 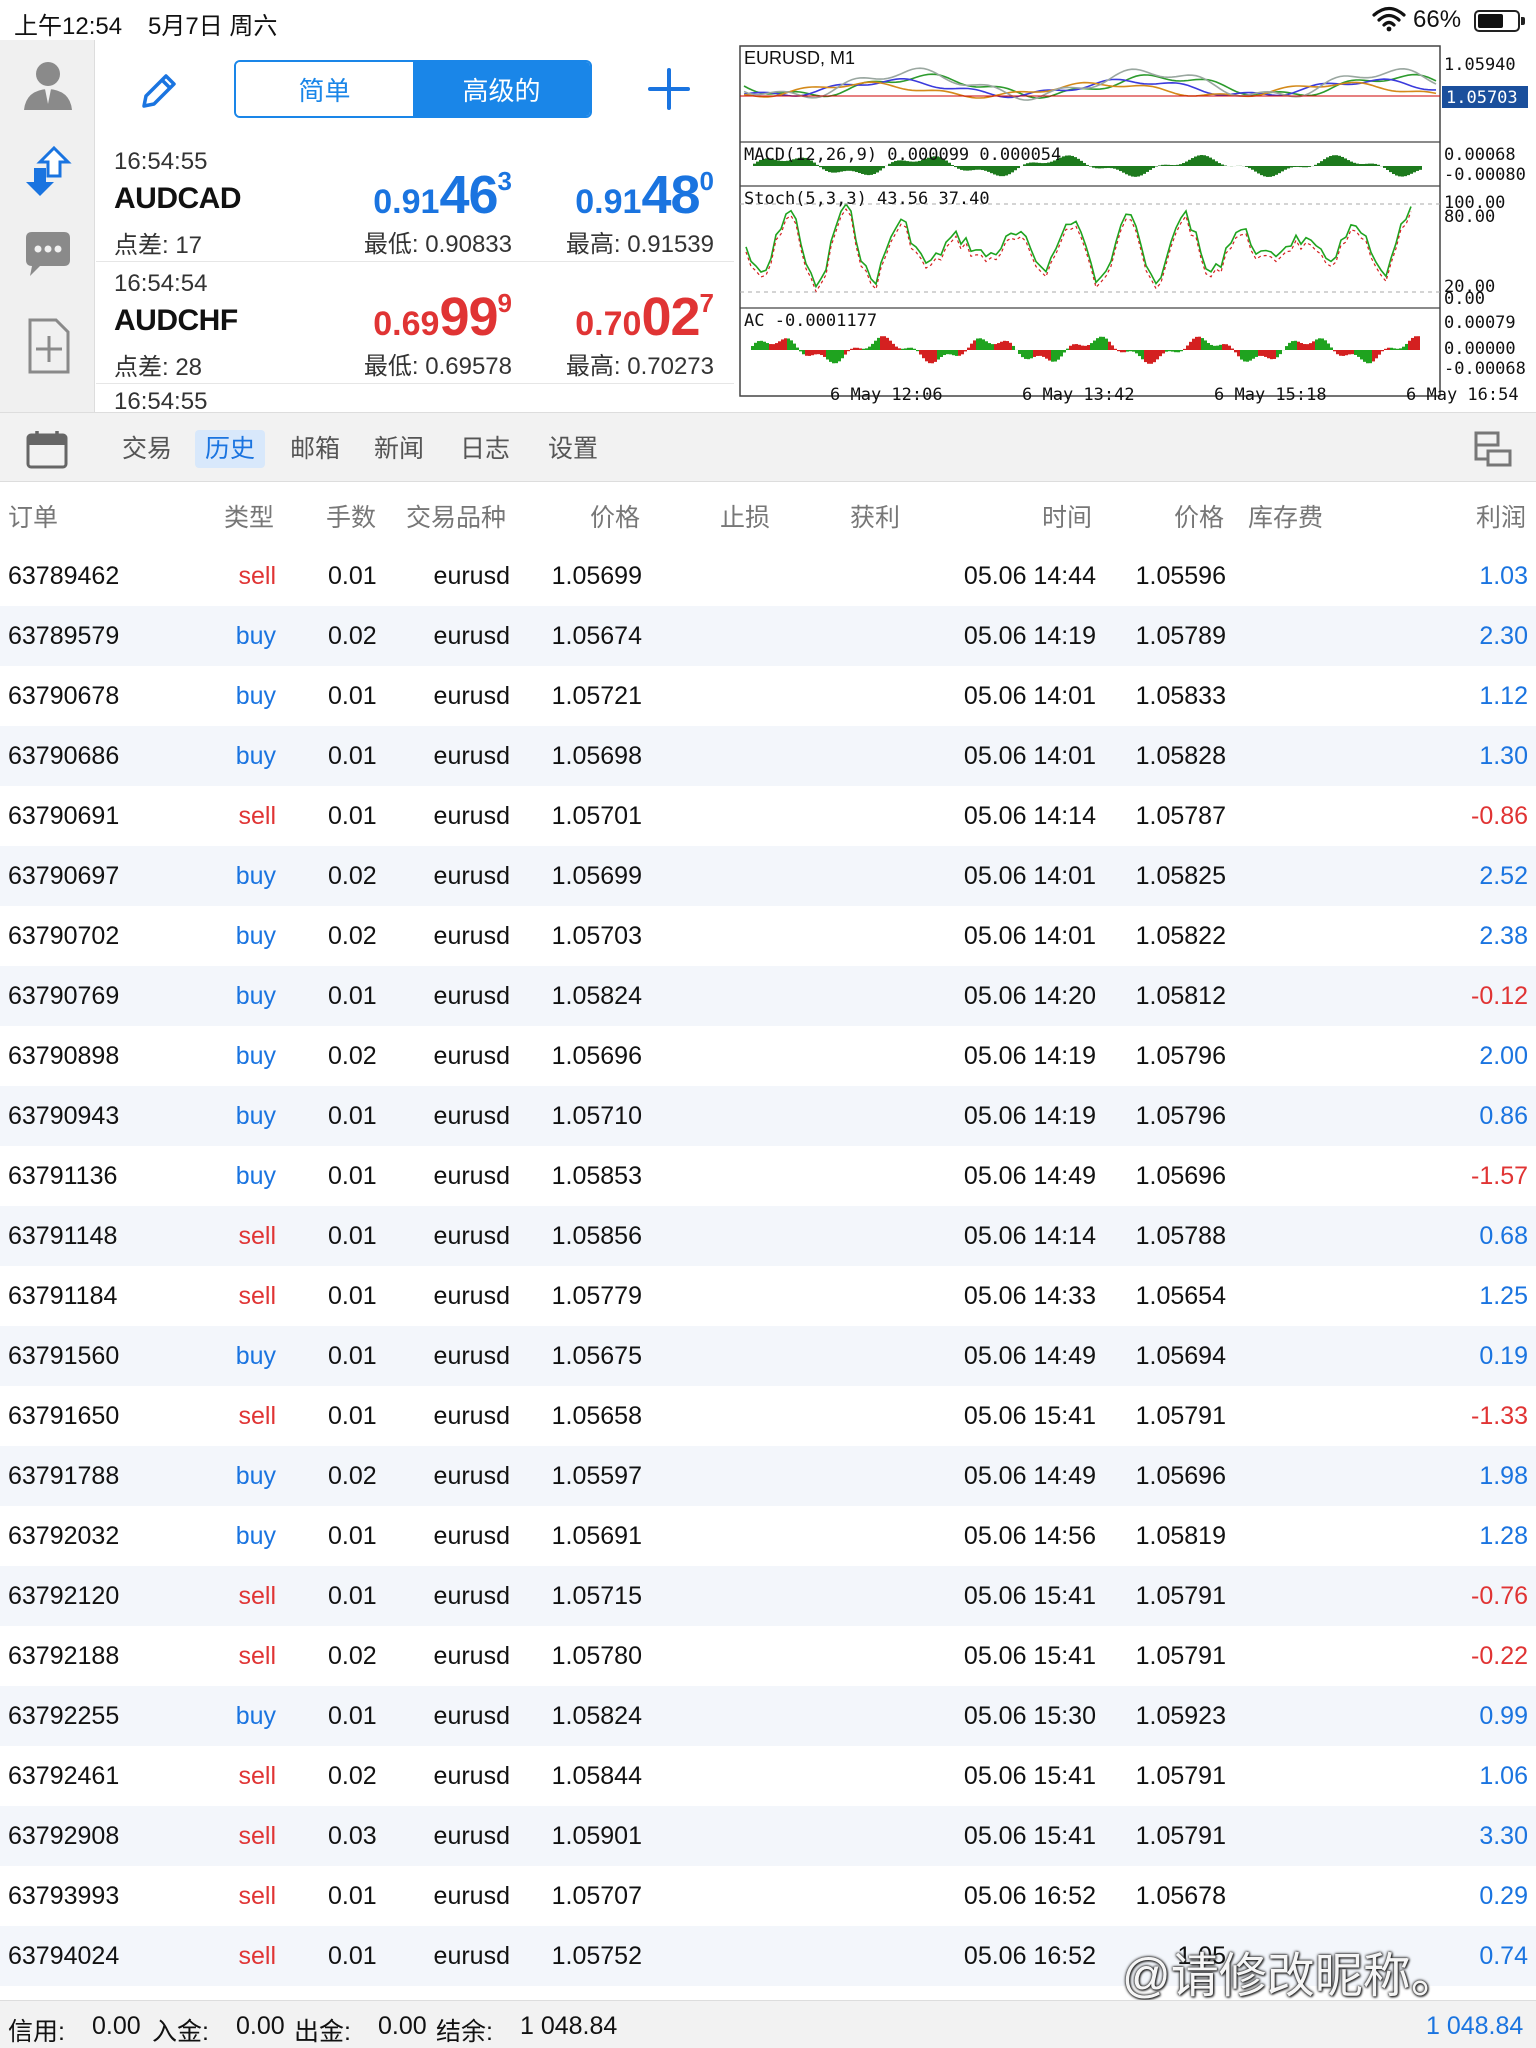 I want to click on order-id: 63790686, so click(x=64, y=756).